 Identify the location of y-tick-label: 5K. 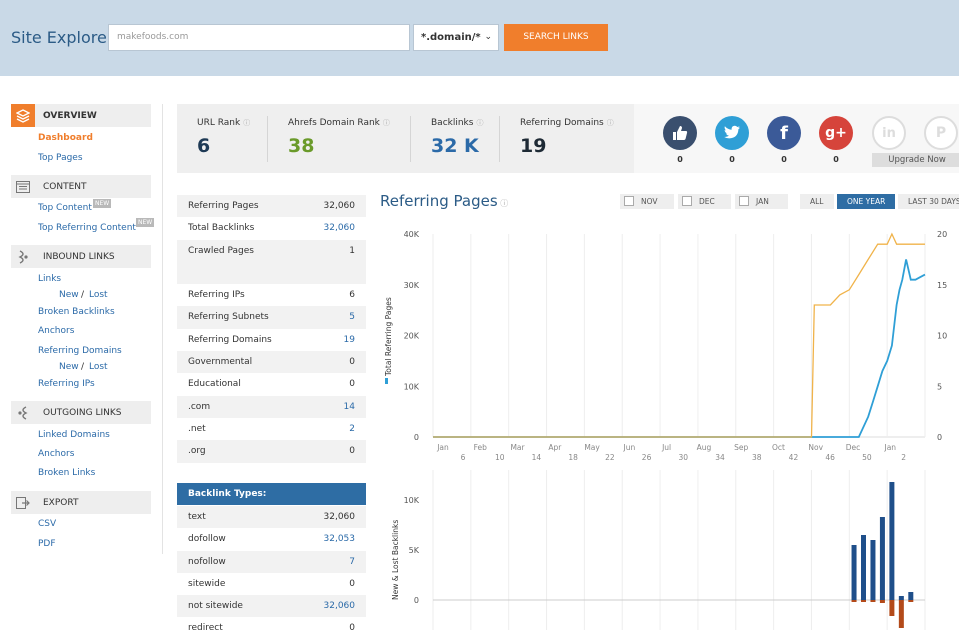
(414, 550).